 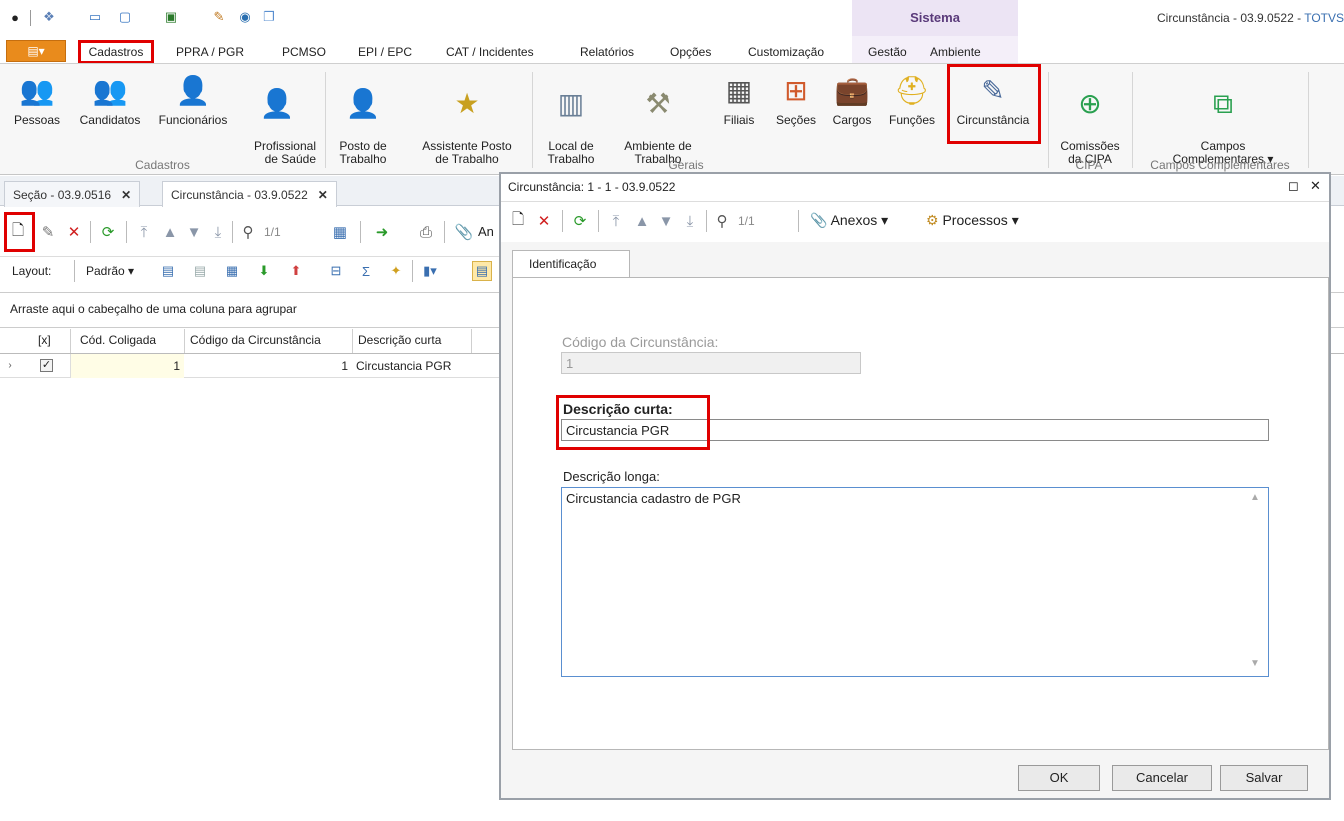 I want to click on save-button: Salvar, so click(x=1264, y=778).